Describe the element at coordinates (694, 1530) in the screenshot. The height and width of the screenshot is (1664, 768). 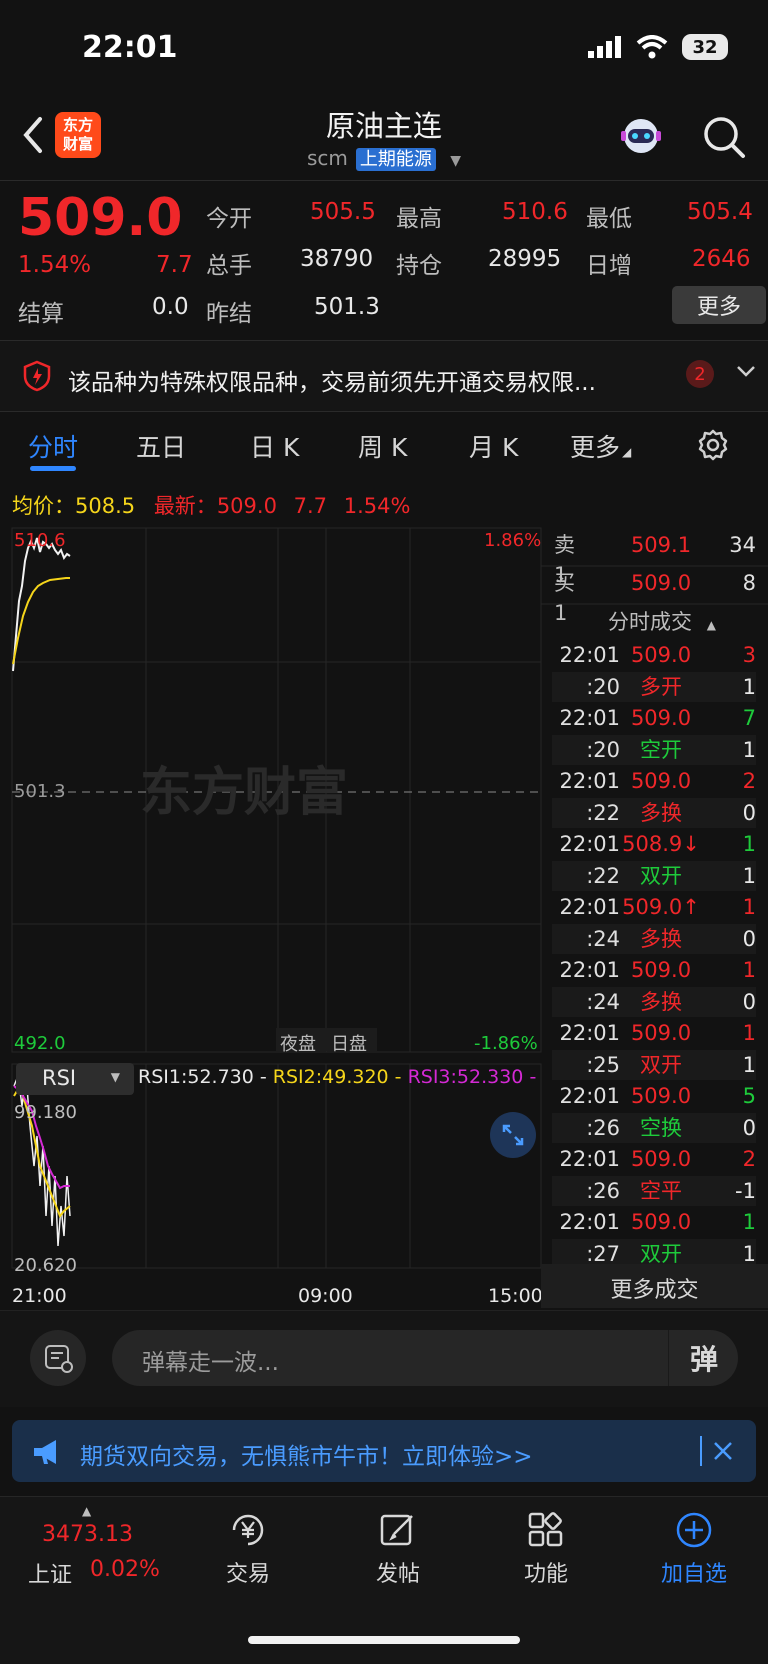
I see `add-watchlist-icon` at that location.